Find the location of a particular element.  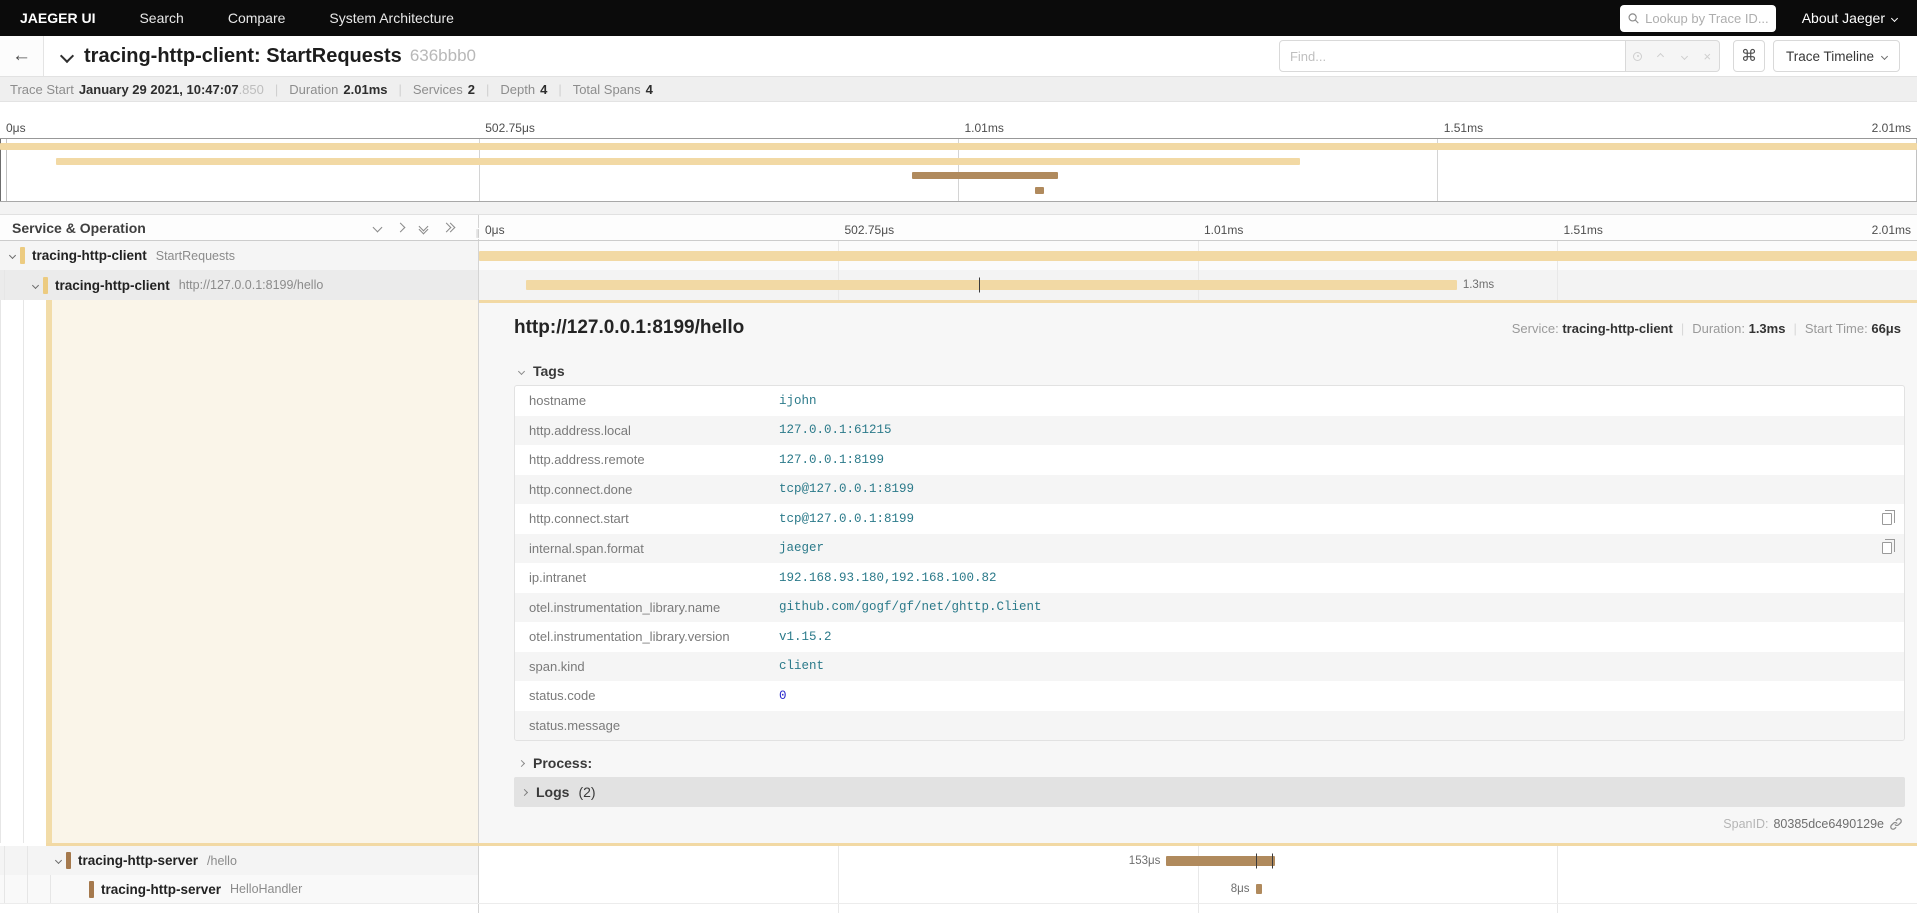

span-row-hellohandler: tracing-http-server HelloHandler 8μs is located at coordinates (958, 889).